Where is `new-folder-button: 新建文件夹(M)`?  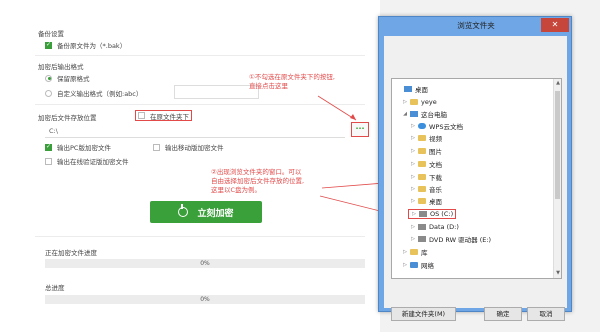 new-folder-button: 新建文件夹(M) is located at coordinates (423, 314).